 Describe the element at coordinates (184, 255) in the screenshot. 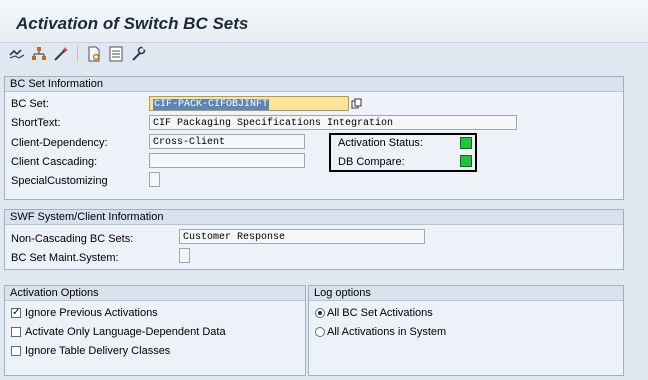

I see `maint-system-field` at that location.